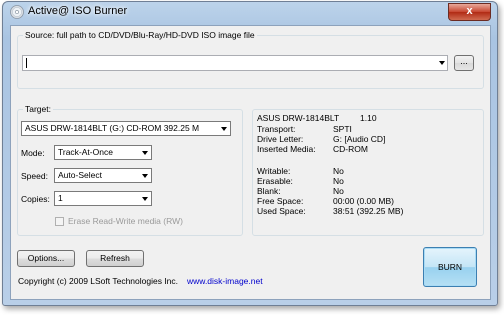  Describe the element at coordinates (280, 201) in the screenshot. I see `info-key: Free Space:` at that location.